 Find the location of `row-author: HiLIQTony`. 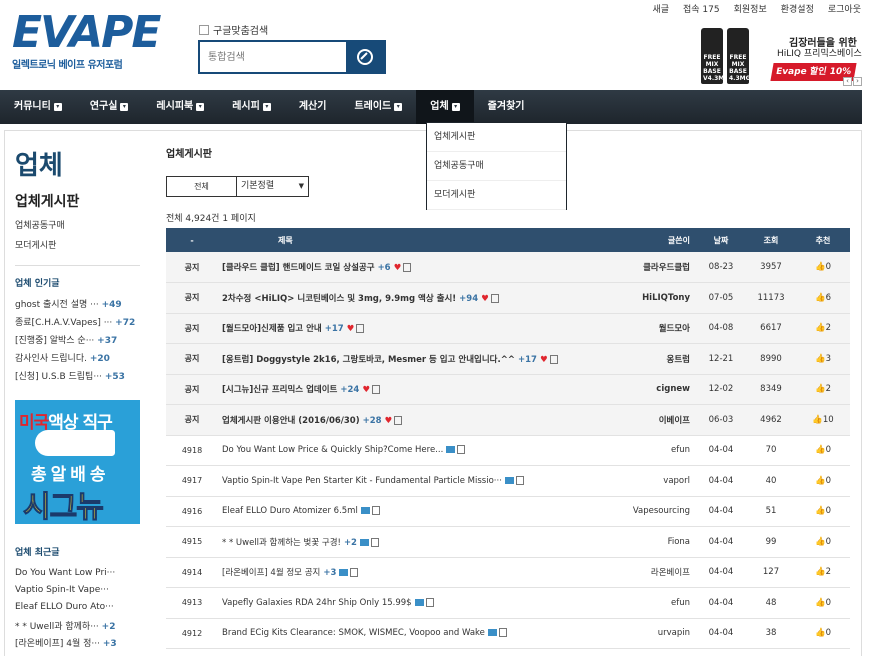

row-author: HiLIQTony is located at coordinates (657, 298).